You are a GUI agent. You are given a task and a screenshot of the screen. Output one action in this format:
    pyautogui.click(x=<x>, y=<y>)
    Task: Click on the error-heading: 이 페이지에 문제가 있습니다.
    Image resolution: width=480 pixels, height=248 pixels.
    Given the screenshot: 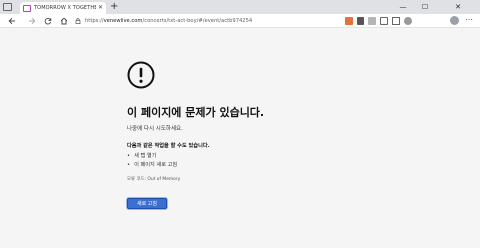 What is the action you would take?
    pyautogui.click(x=196, y=112)
    